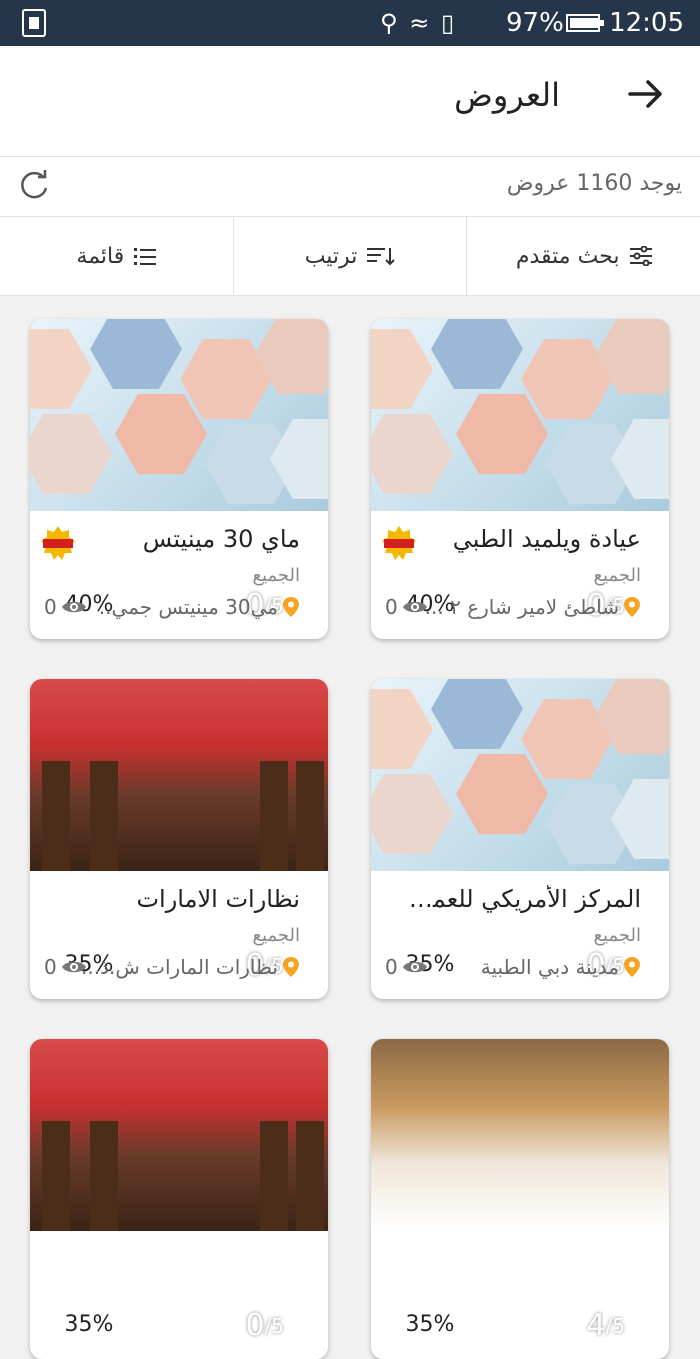 This screenshot has height=1359, width=700. What do you see at coordinates (546, 539) in the screenshot?
I see `offer-name: عيادة ويلميد الطبي` at bounding box center [546, 539].